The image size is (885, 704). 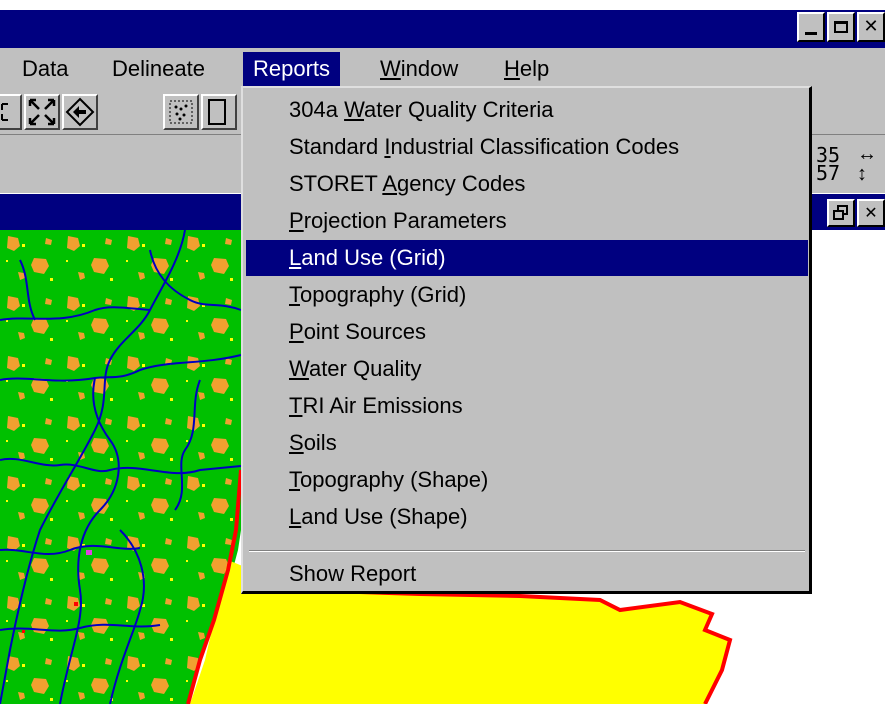 What do you see at coordinates (527, 369) in the screenshot?
I see `menu-item-report: Water Quality` at bounding box center [527, 369].